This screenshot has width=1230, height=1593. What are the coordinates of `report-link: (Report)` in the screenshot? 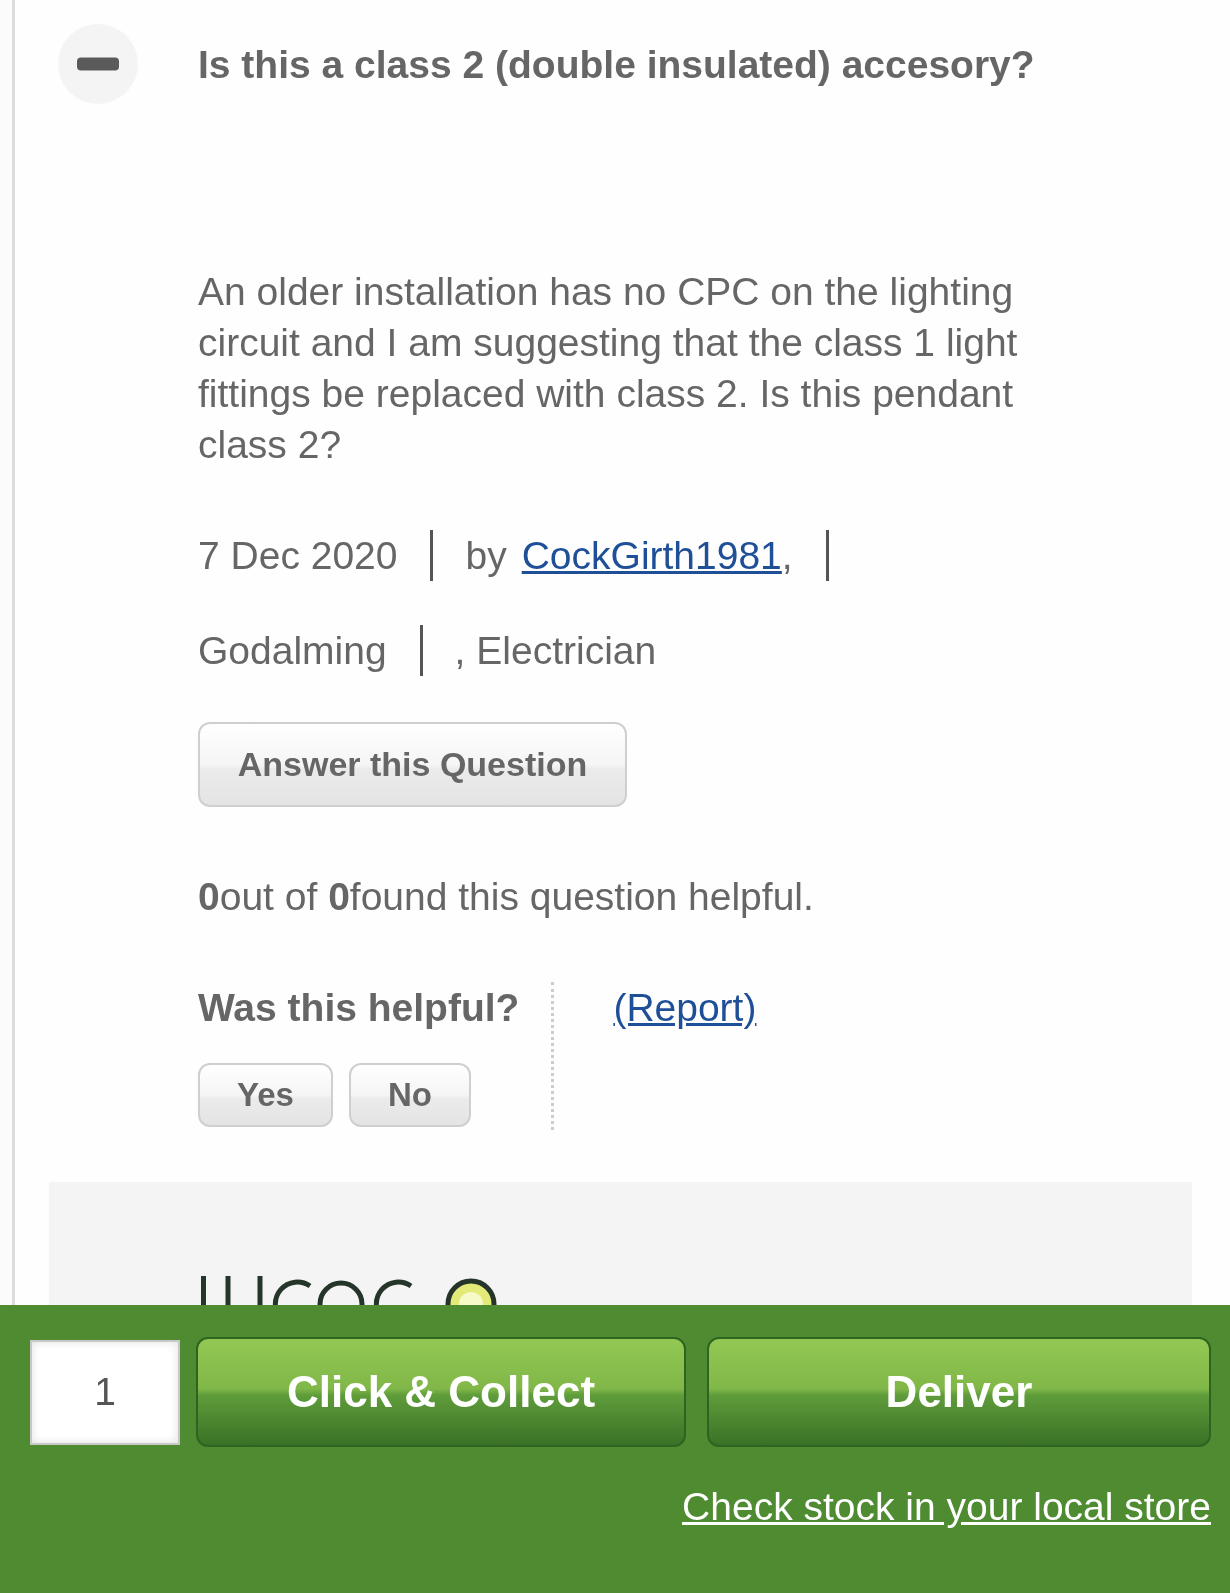 It's located at (685, 1007).